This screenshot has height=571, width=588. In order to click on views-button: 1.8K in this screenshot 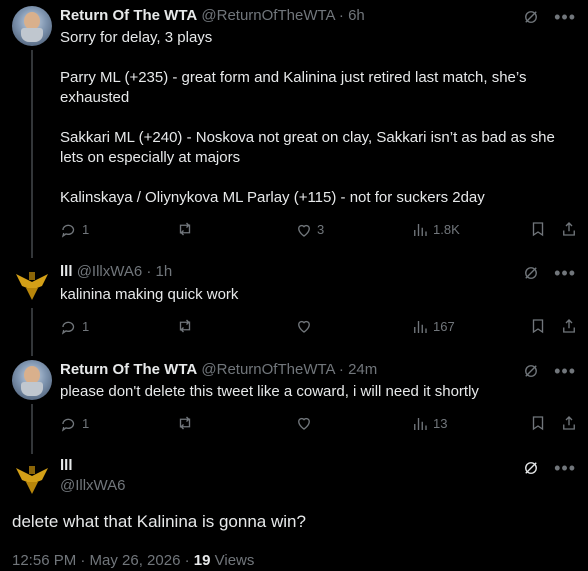, I will do `click(435, 230)`.